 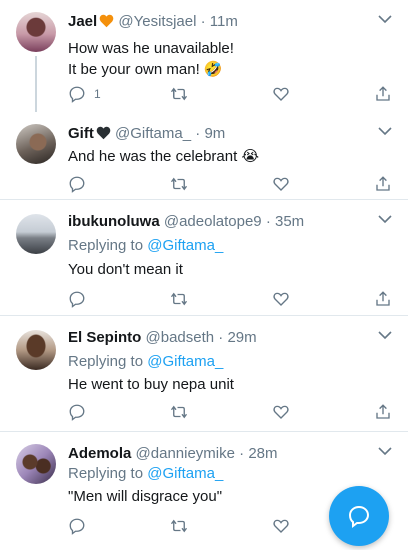 I want to click on display-name: ibukunoluwa, so click(x=114, y=221).